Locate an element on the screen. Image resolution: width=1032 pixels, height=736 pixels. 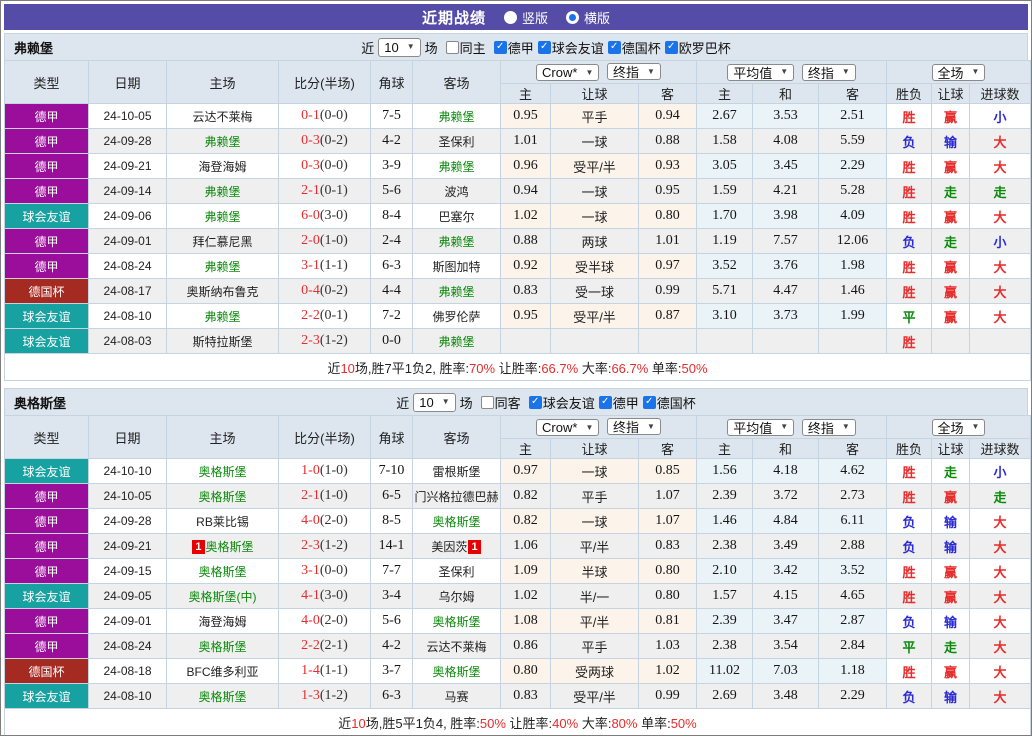
corners-cell: 14-1 is located at coordinates (391, 546).